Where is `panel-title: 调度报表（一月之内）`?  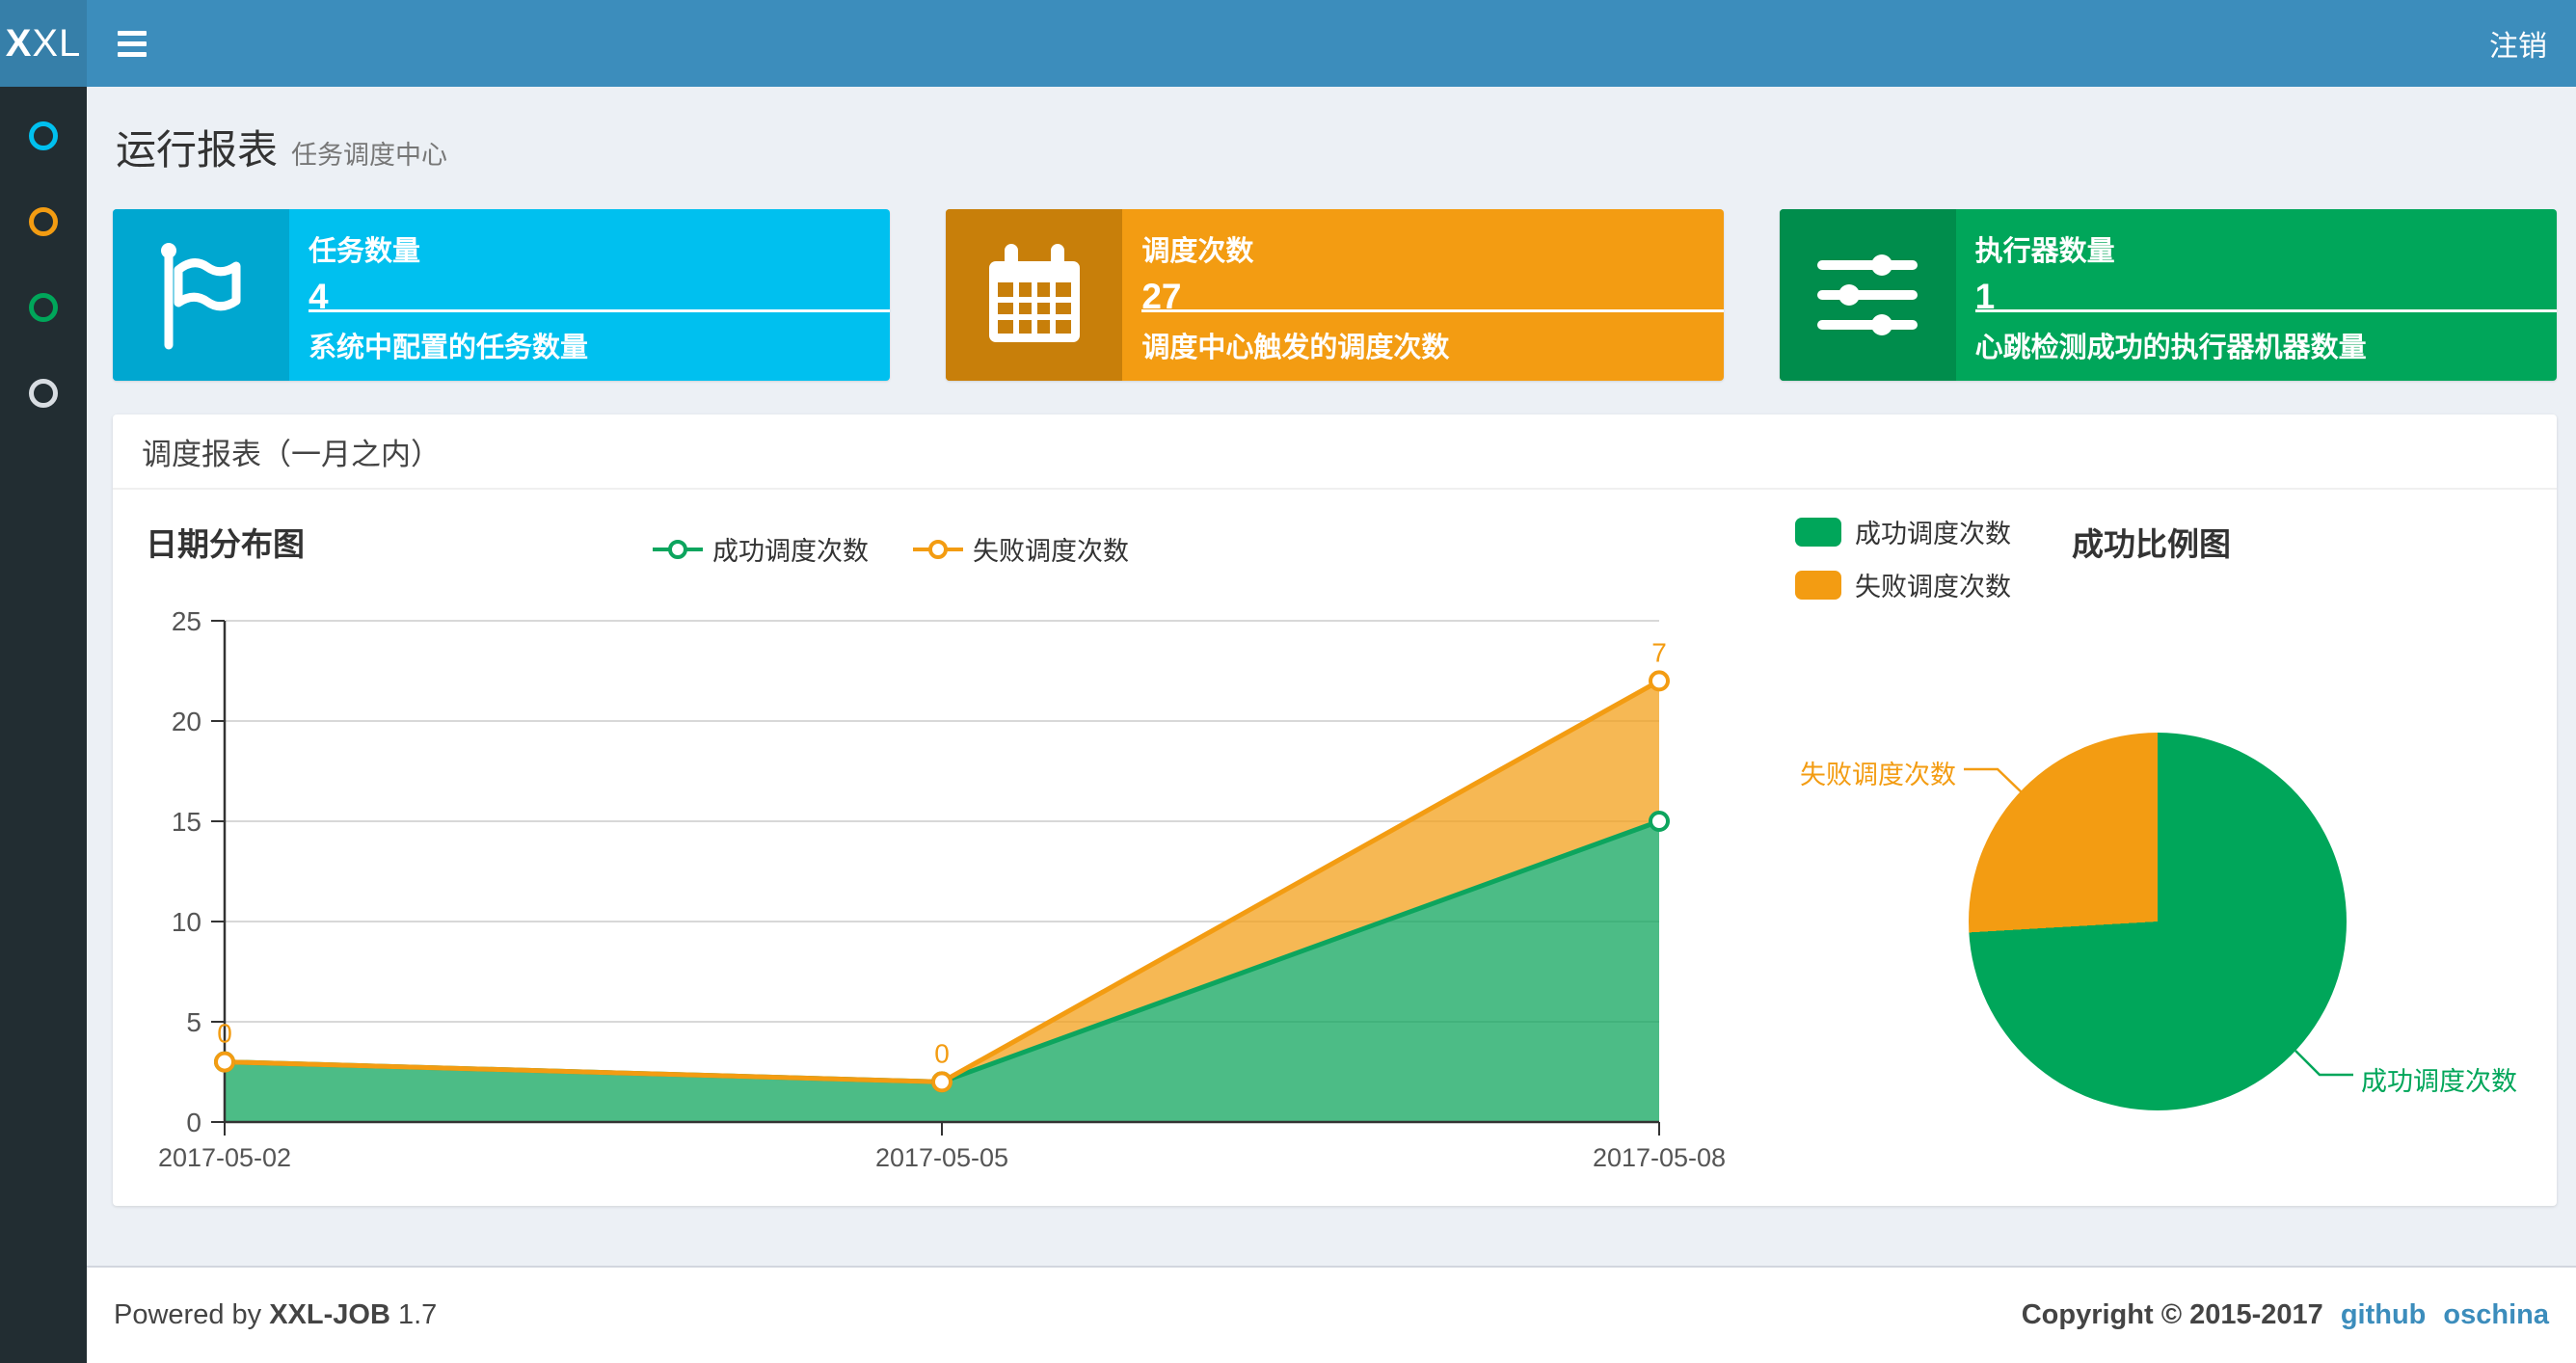
panel-title: 调度报表（一月之内） is located at coordinates (292, 454).